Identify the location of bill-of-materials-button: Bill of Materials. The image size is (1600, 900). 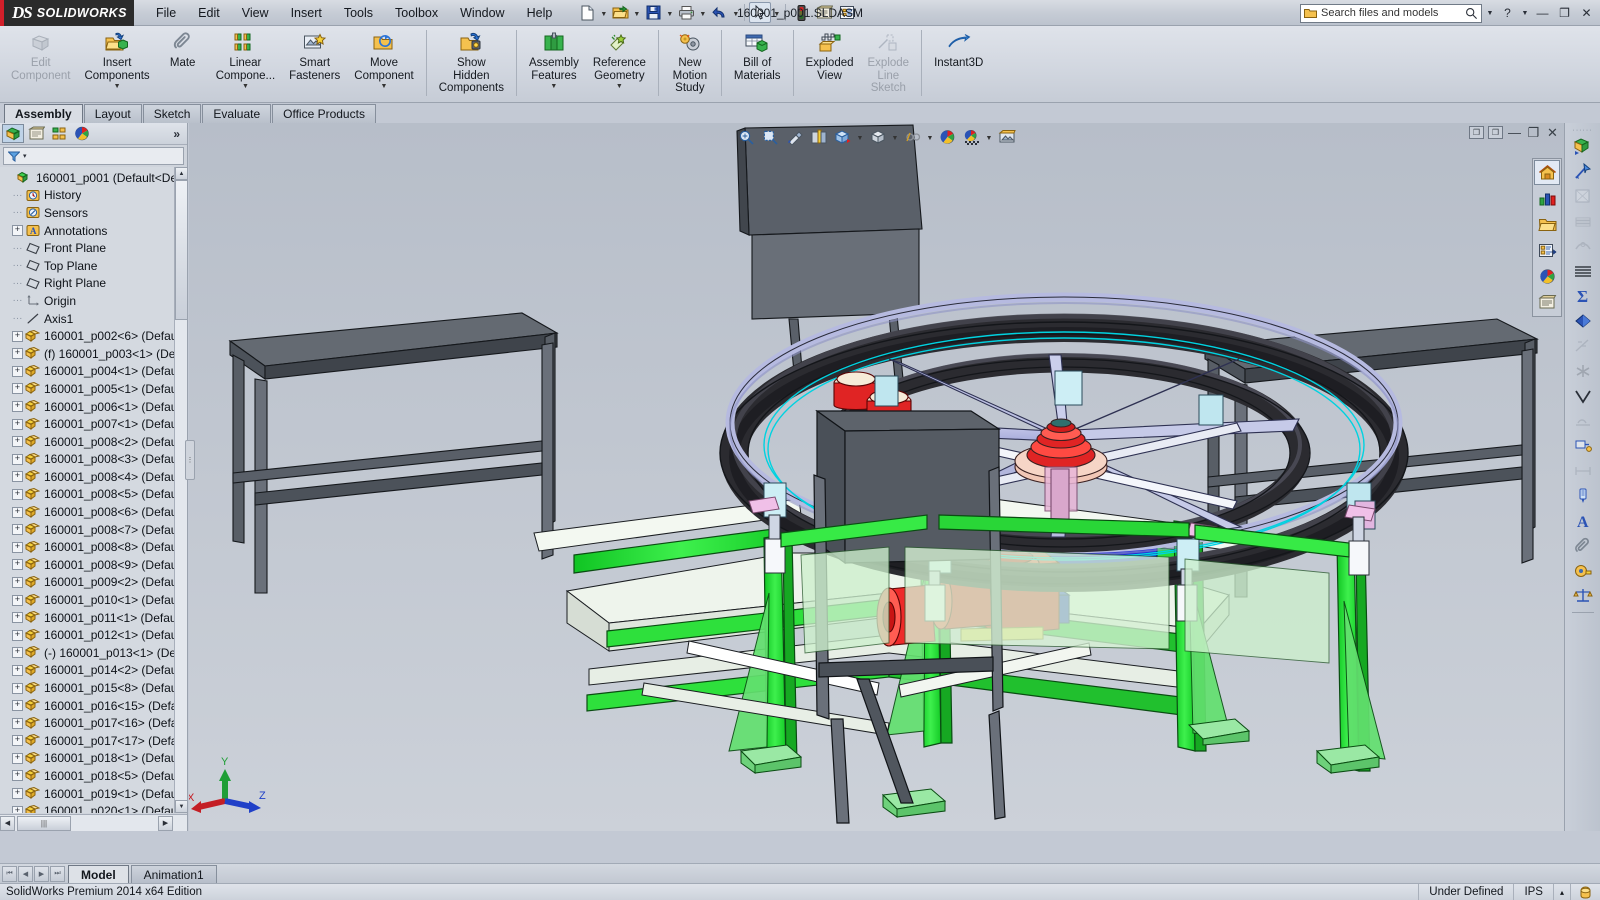
(757, 64).